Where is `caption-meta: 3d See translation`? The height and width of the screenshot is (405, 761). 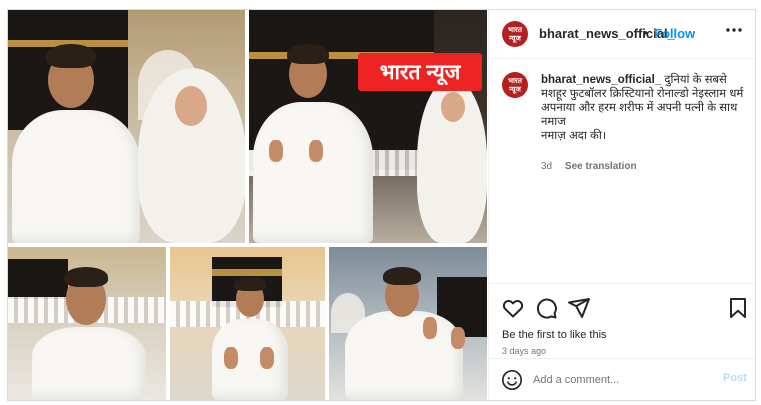 caption-meta: 3d See translation is located at coordinates (589, 166).